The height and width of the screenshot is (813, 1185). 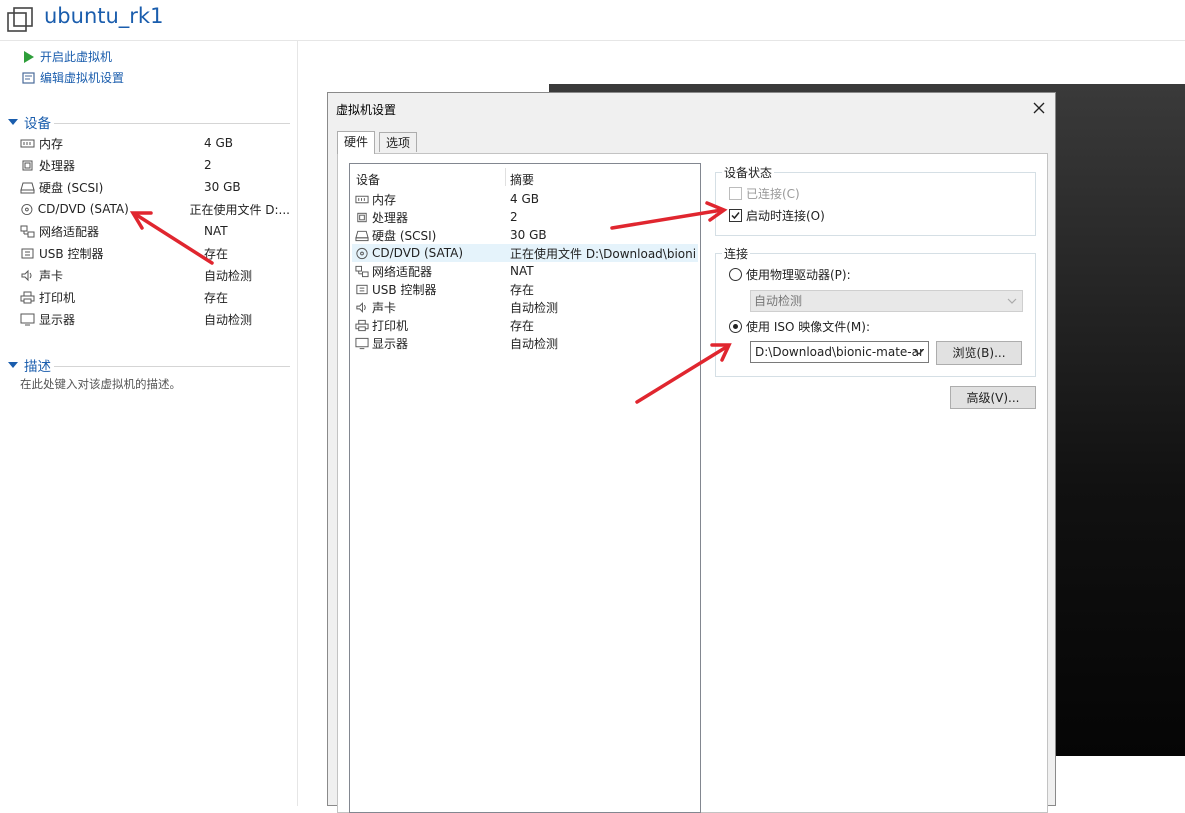 What do you see at coordinates (683, 373) in the screenshot?
I see `annotation-arrow-iso` at bounding box center [683, 373].